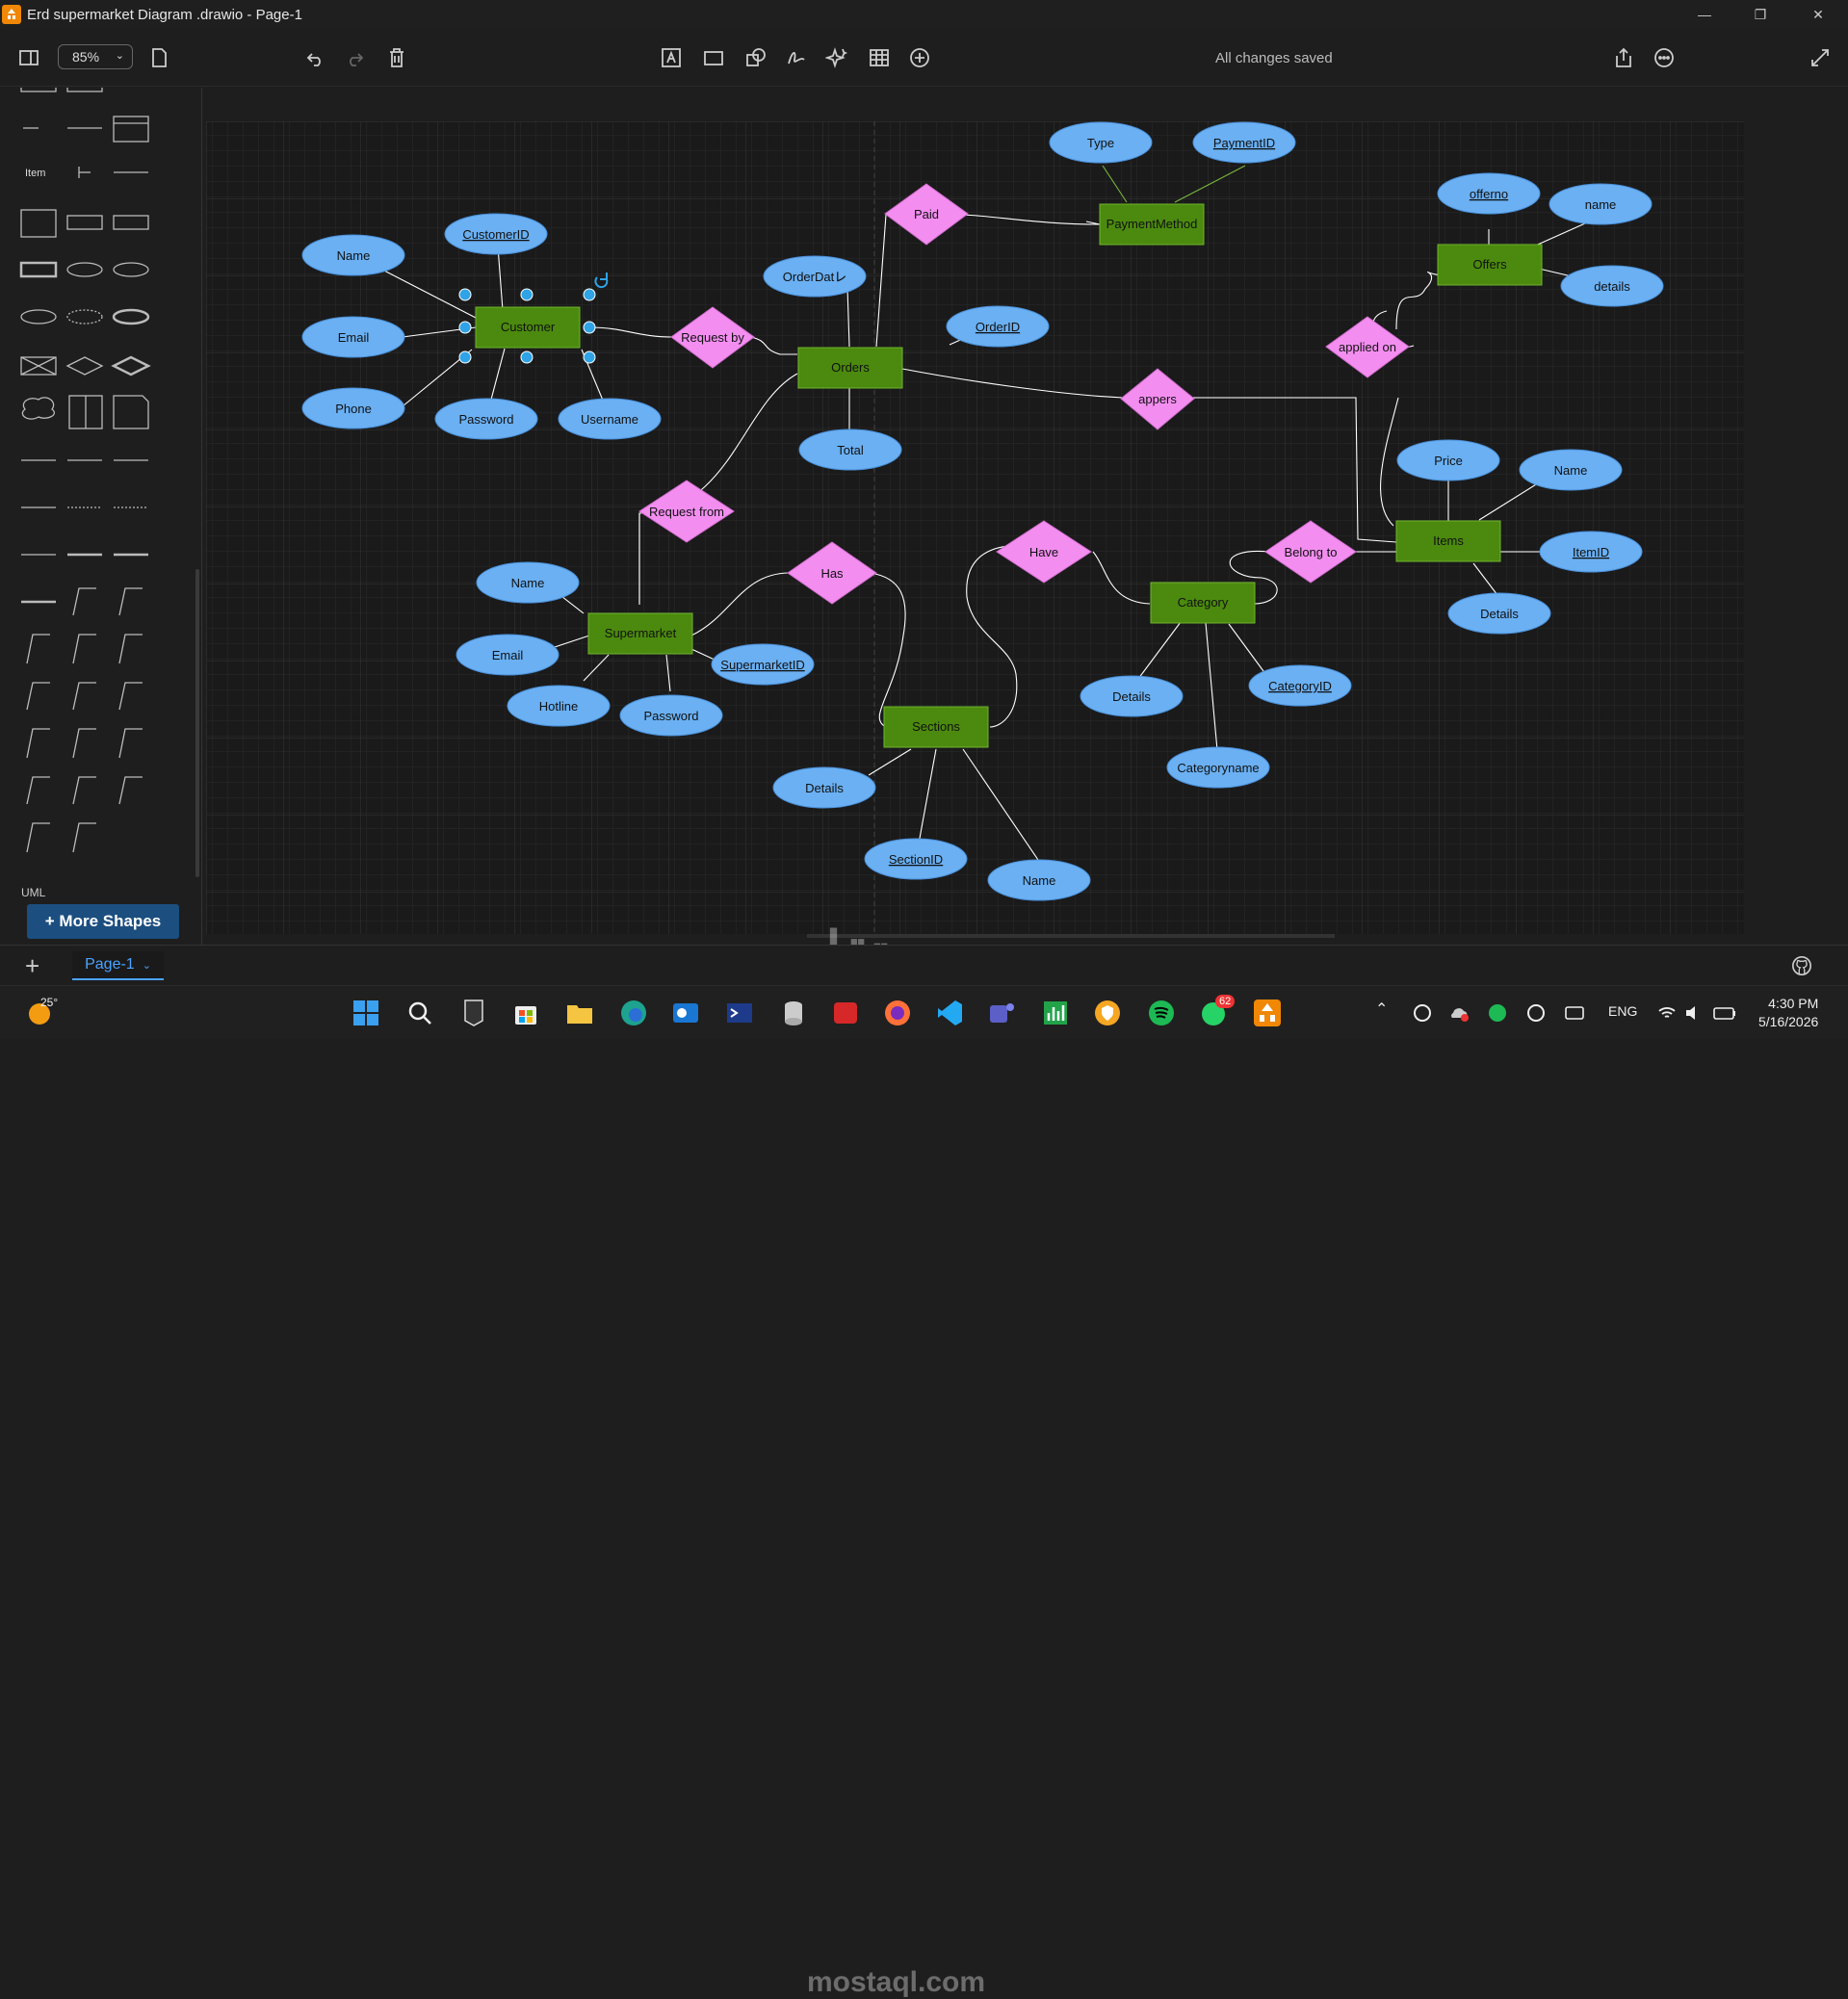  I want to click on attr-customer-password: Password, so click(486, 419).